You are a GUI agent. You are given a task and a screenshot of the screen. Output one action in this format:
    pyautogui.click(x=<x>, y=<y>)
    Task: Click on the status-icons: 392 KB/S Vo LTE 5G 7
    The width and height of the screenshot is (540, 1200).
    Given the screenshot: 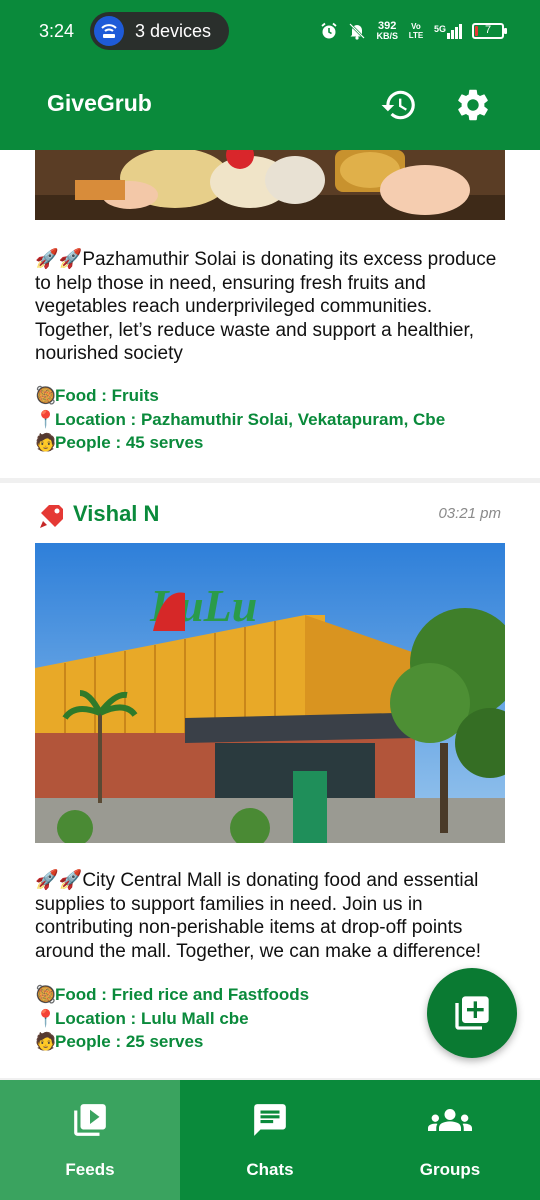 What is the action you would take?
    pyautogui.click(x=413, y=31)
    